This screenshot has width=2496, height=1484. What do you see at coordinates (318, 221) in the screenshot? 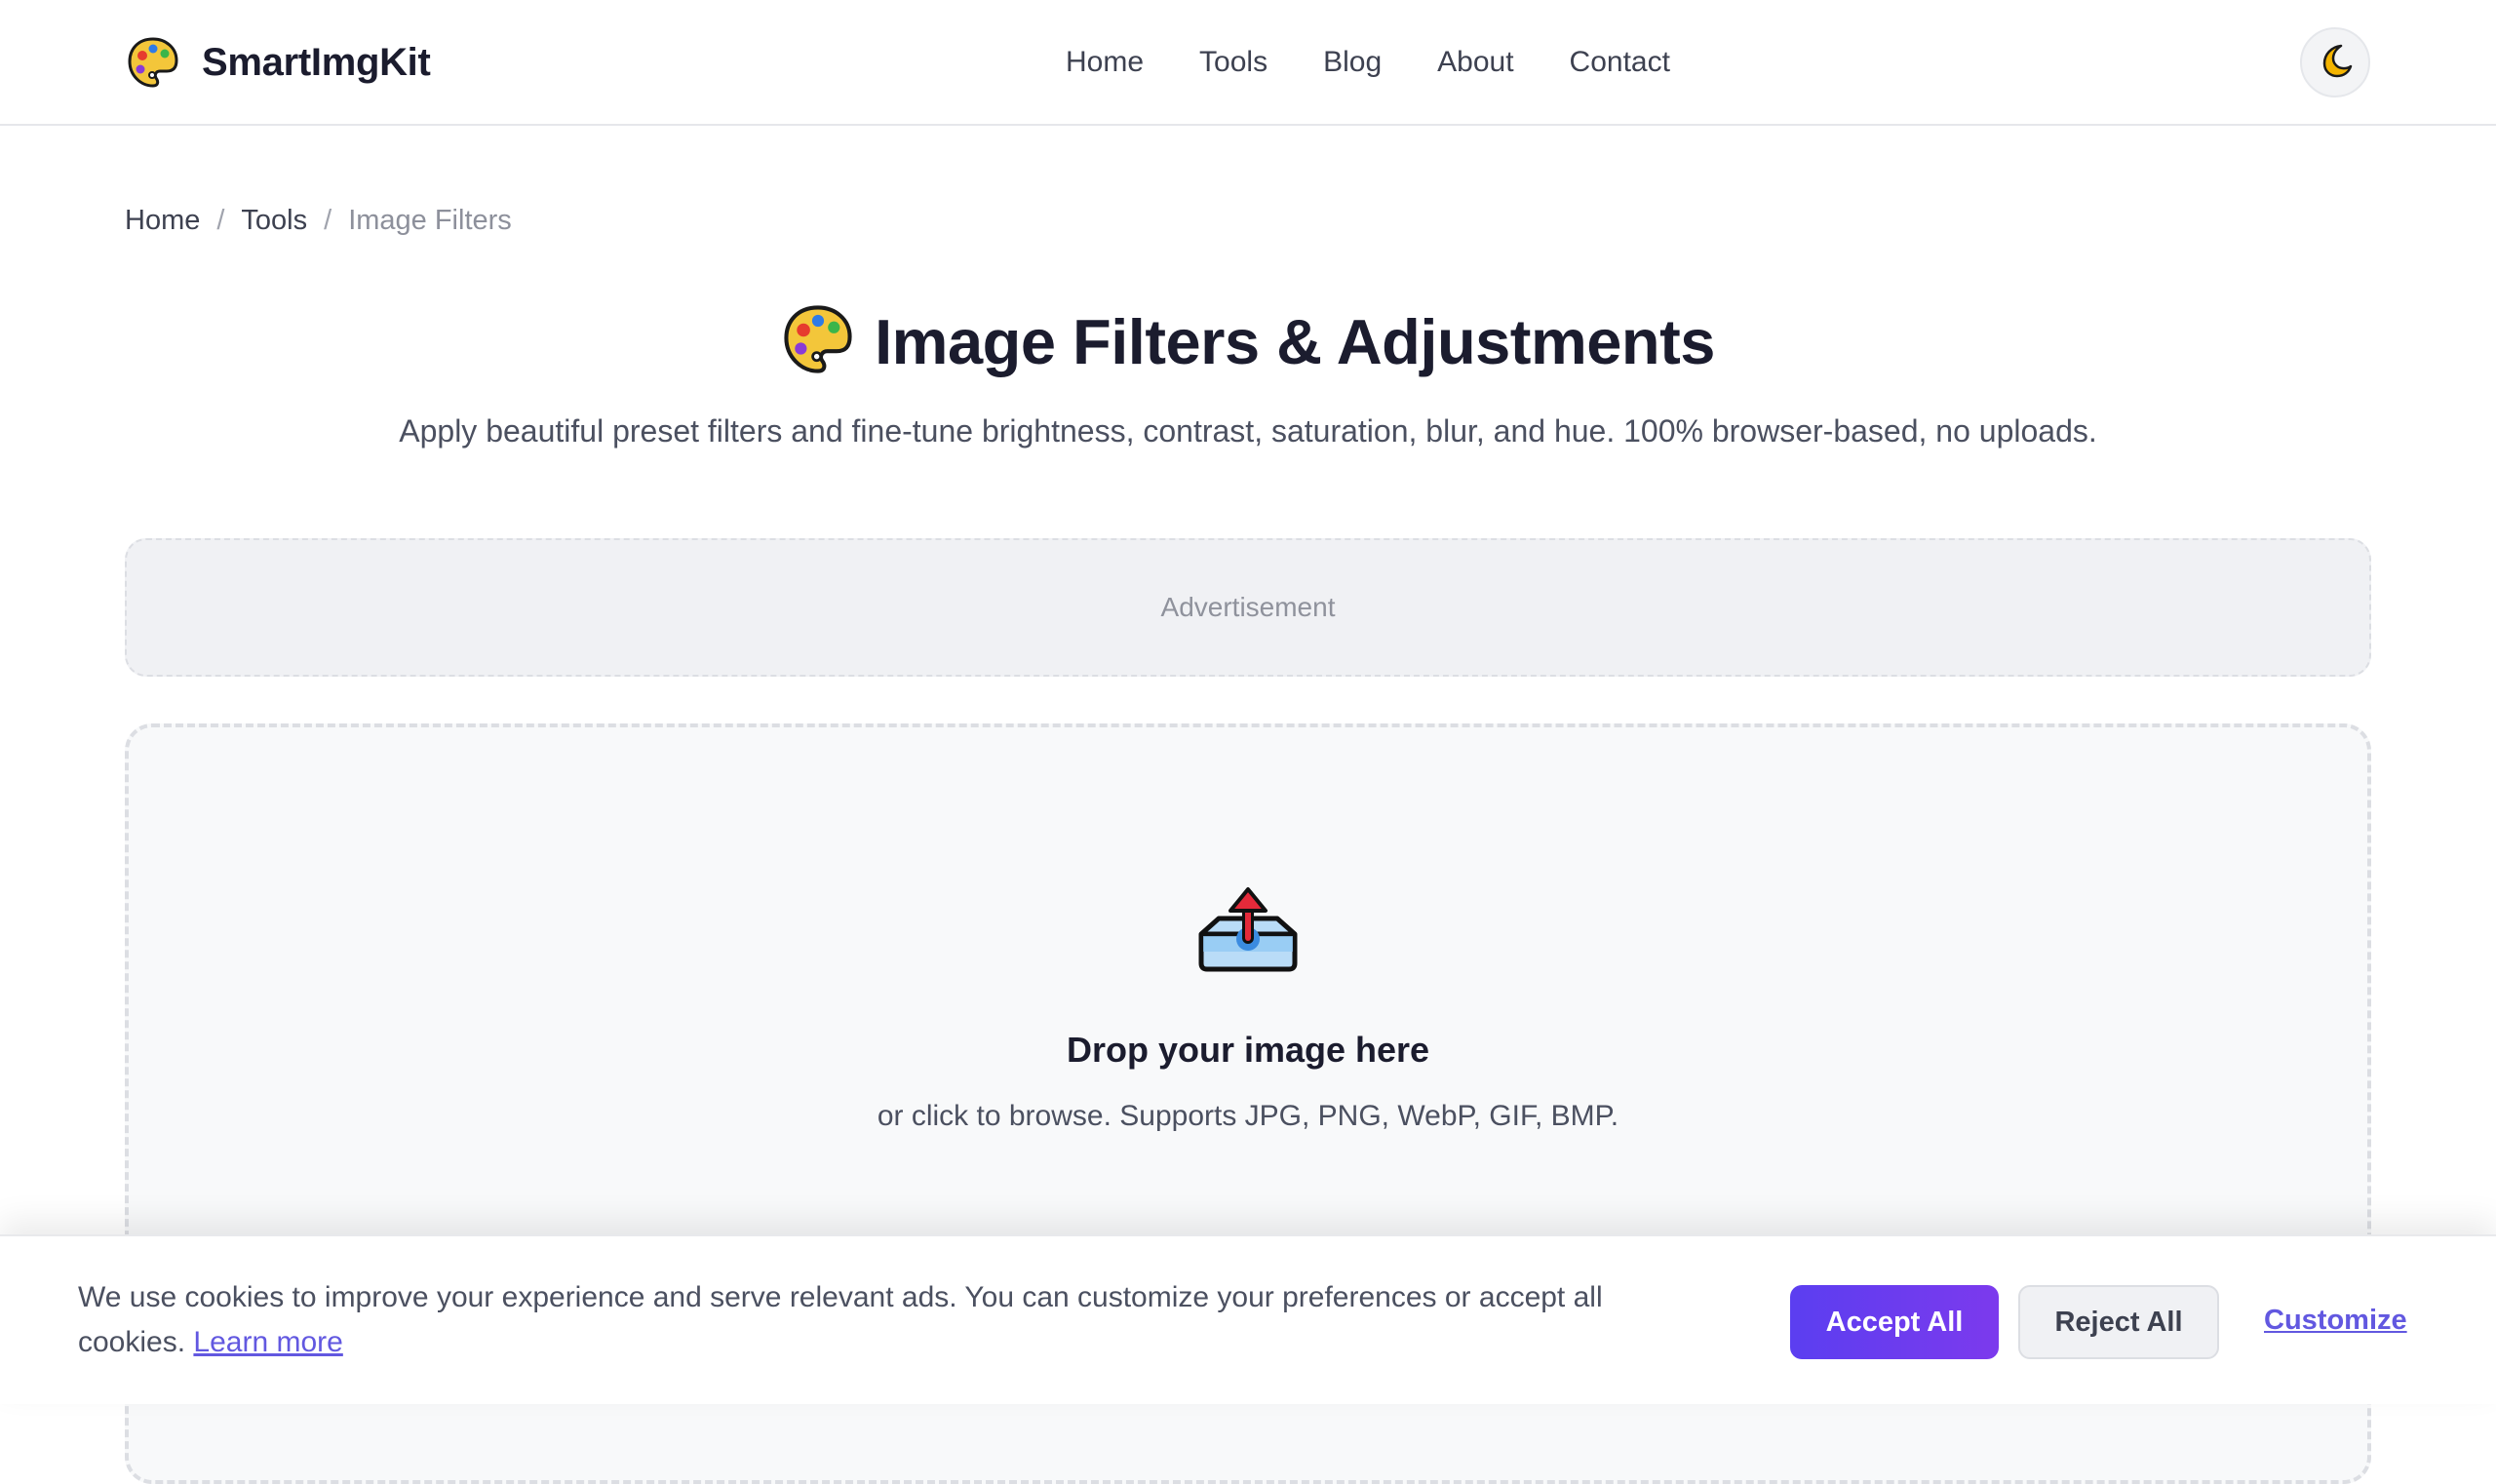
I see `breadcrumb: Home / Tools / Image Filters` at bounding box center [318, 221].